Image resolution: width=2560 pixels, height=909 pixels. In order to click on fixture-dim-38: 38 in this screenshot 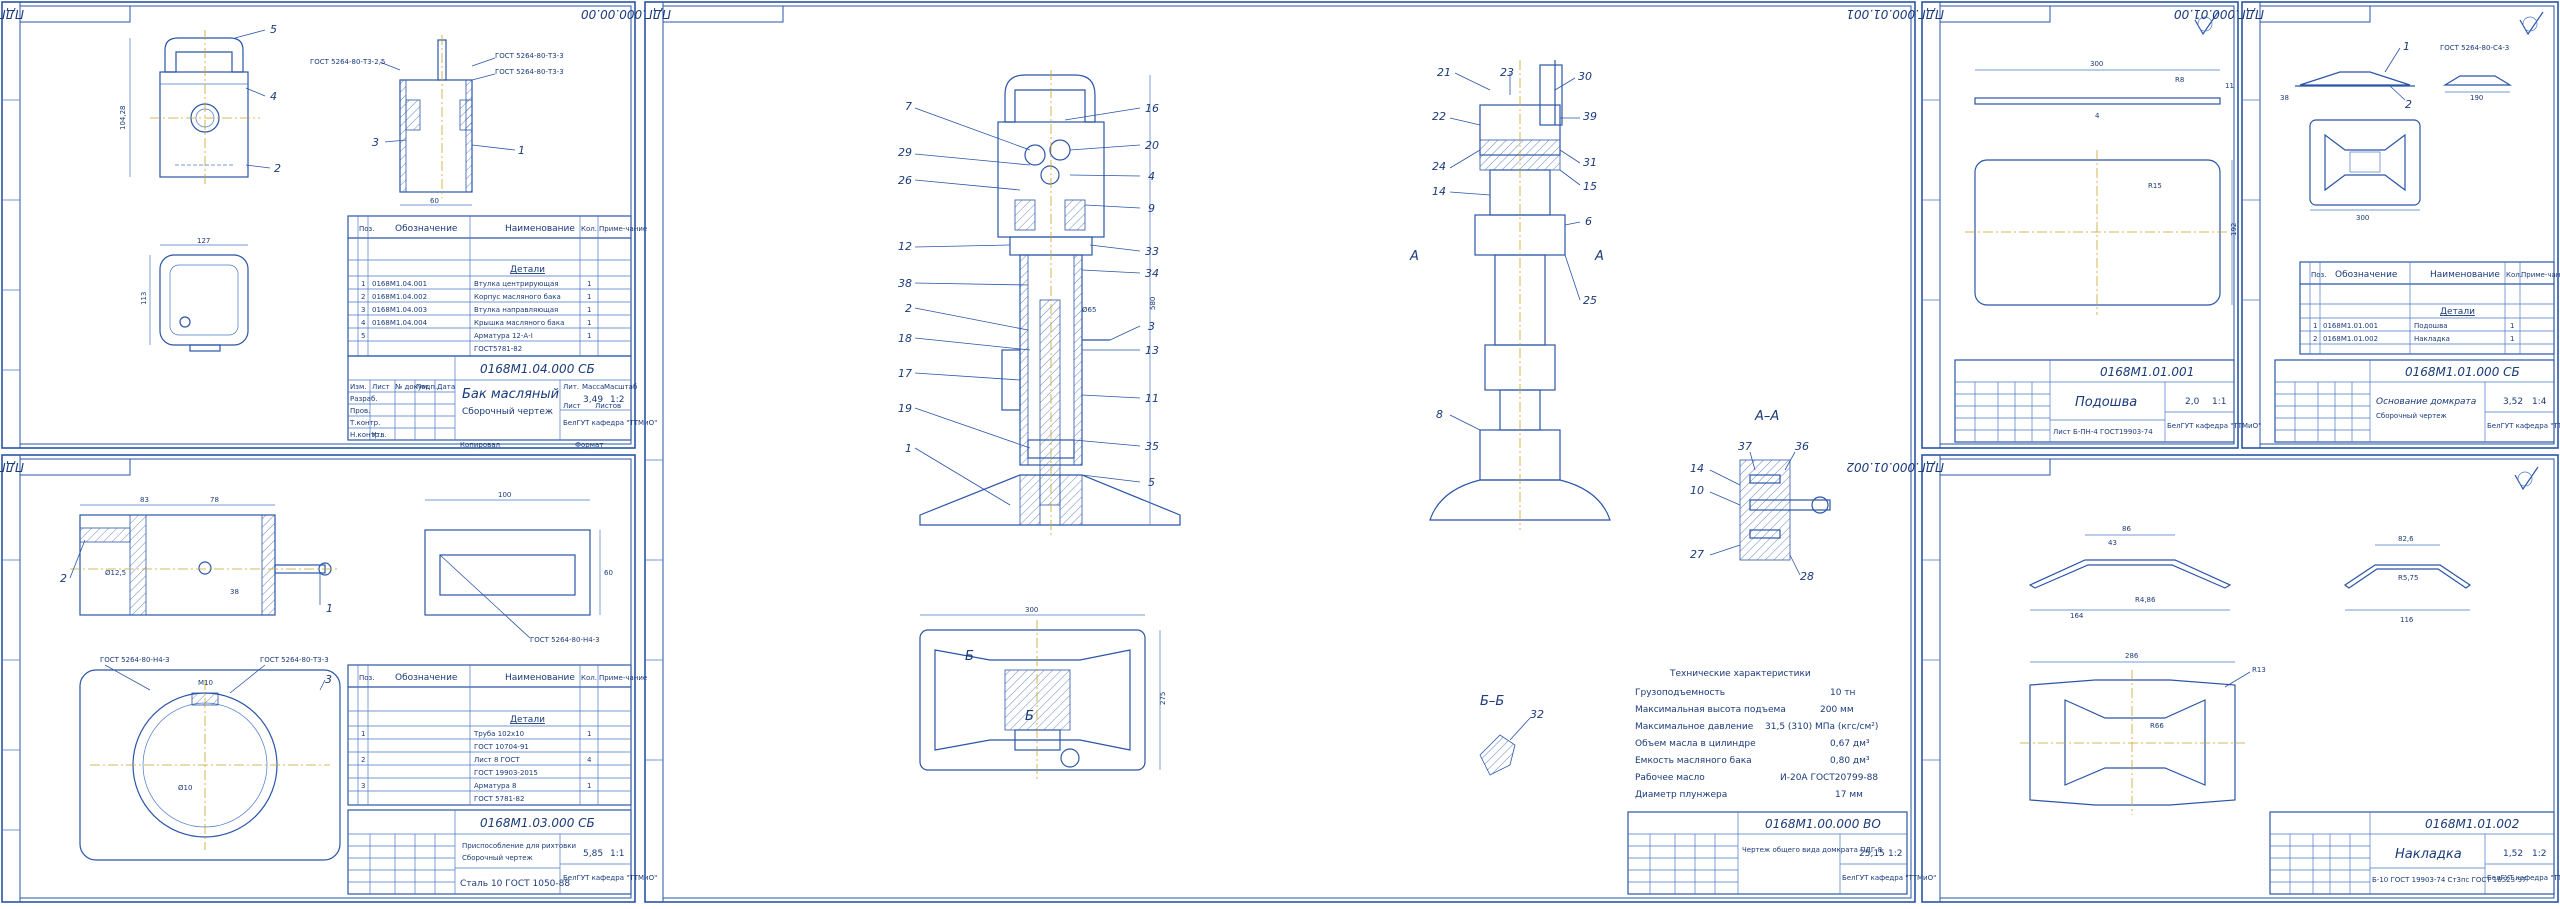, I will do `click(234, 592)`.